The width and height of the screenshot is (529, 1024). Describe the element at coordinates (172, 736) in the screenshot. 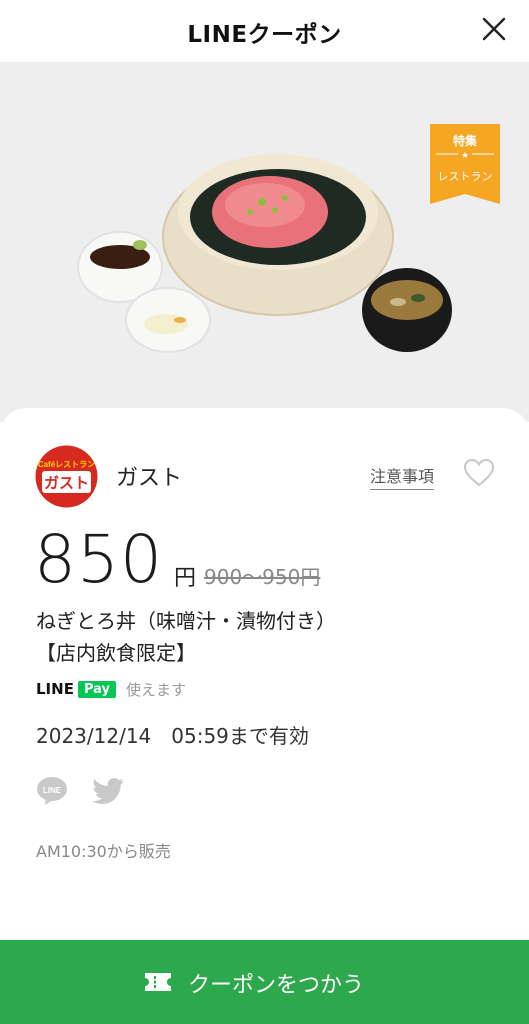

I see `valid-until: 2023/12/14 05:59まで有効` at that location.